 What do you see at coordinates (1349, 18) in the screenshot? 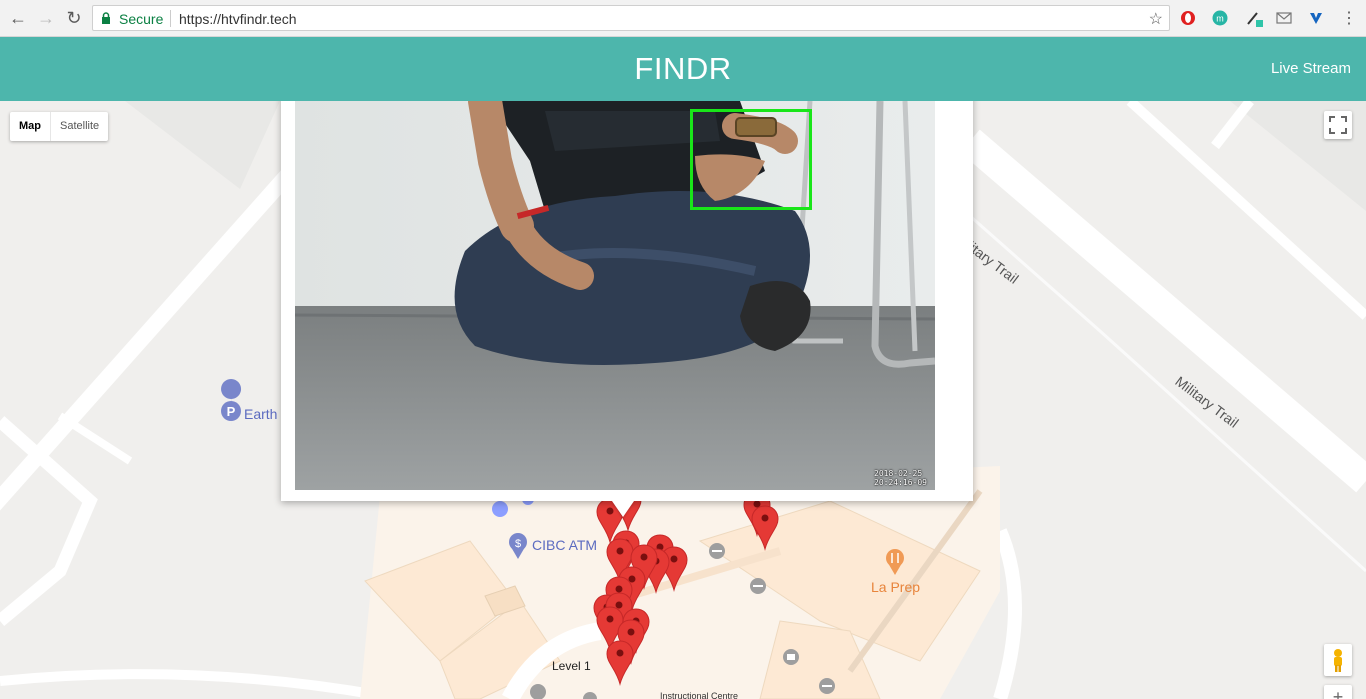
I see `menu-kebab-icon: ⋮` at bounding box center [1349, 18].